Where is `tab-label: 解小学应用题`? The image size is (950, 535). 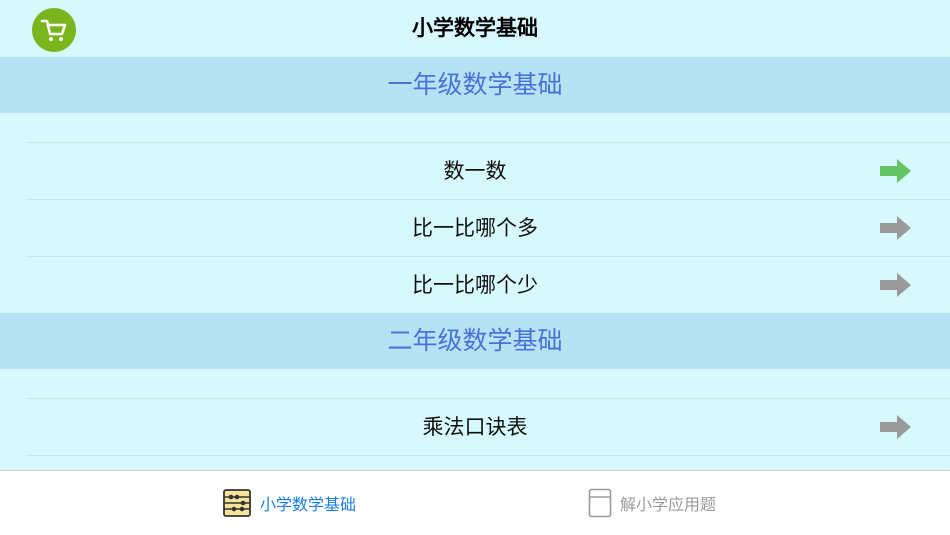 tab-label: 解小学应用题 is located at coordinates (668, 504).